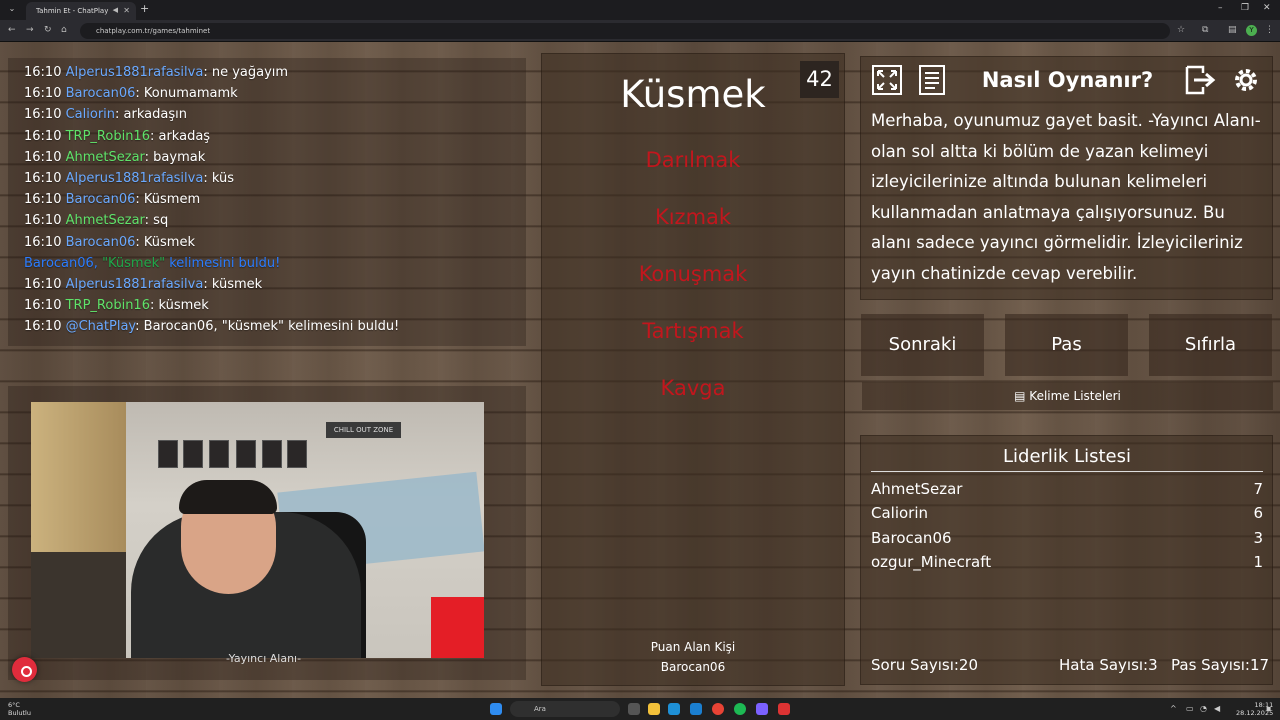  What do you see at coordinates (274, 305) in the screenshot?
I see `chat-message: 16:10 TRP_Robin16: küsmek` at bounding box center [274, 305].